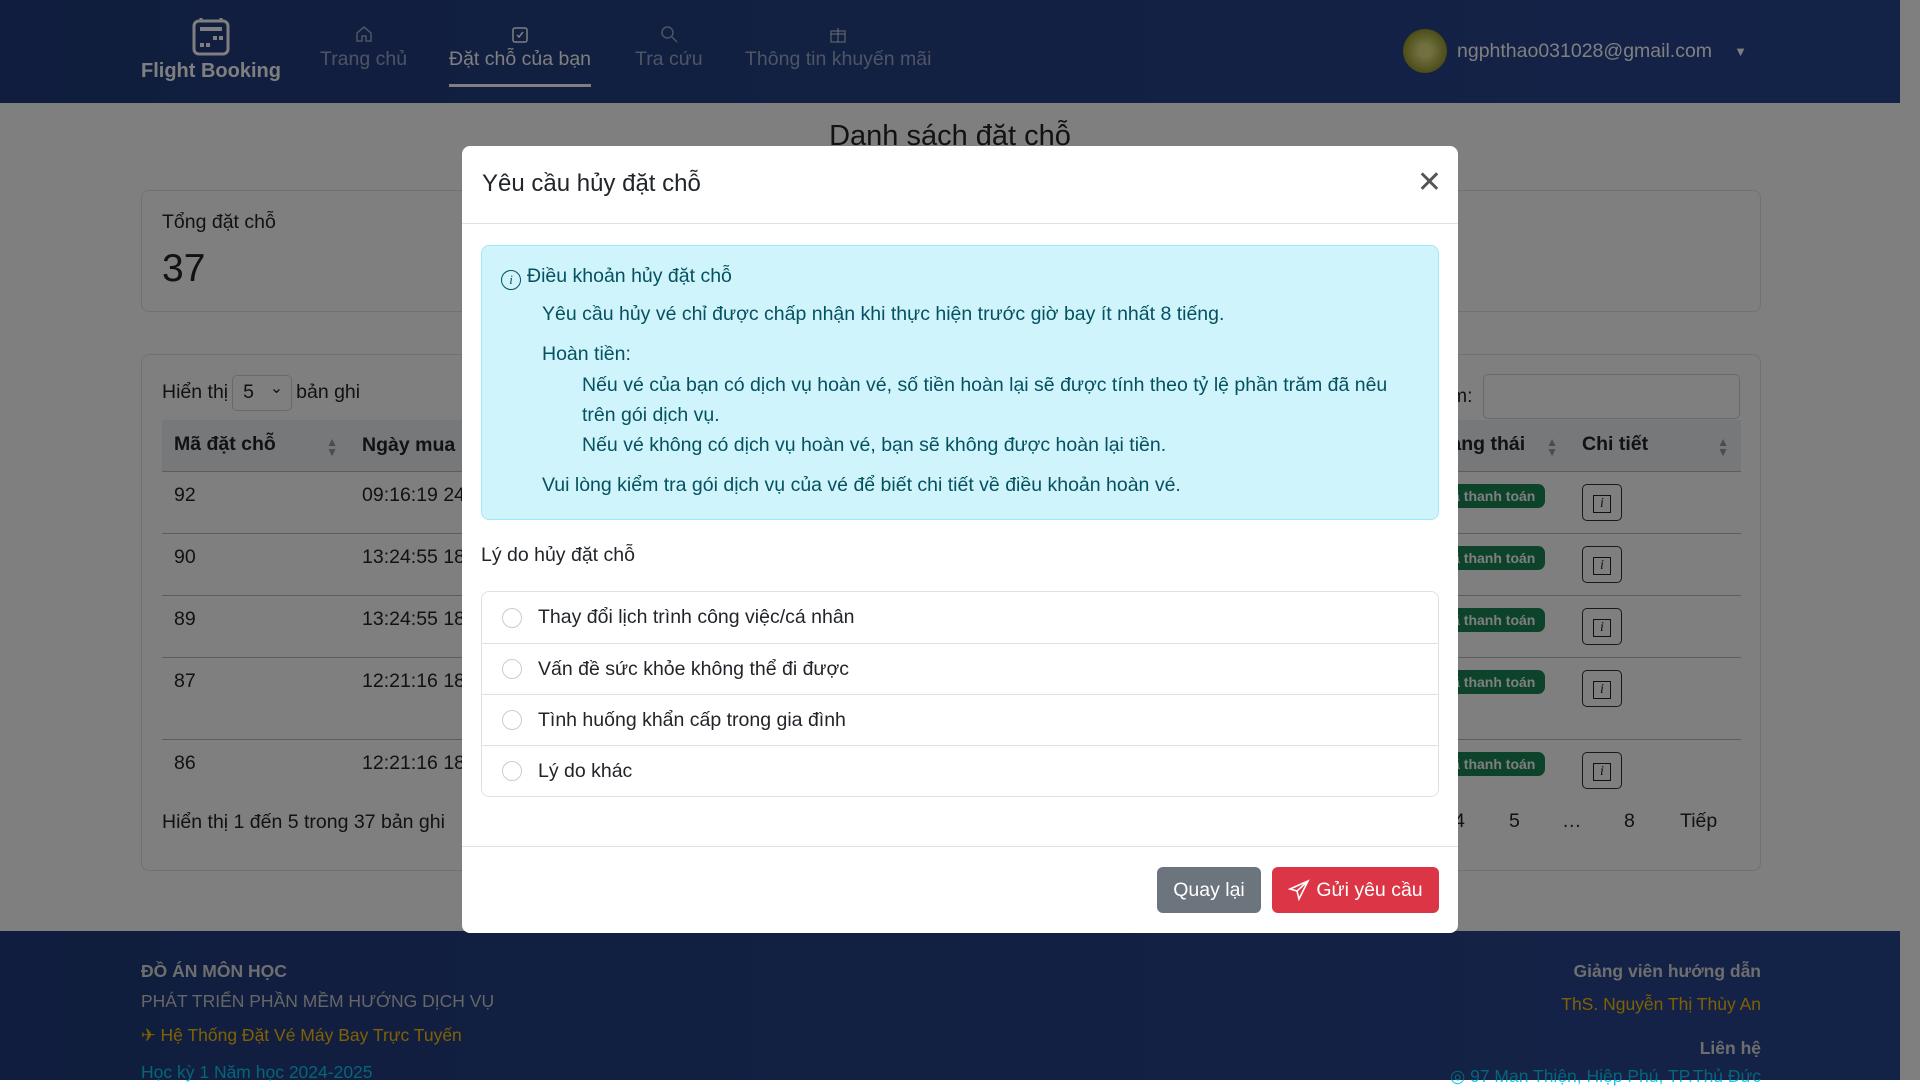 Image resolution: width=1920 pixels, height=1087 pixels. Describe the element at coordinates (960, 668) in the screenshot. I see `reason-option: Vấn đề sức khỏe không thể đi được` at that location.